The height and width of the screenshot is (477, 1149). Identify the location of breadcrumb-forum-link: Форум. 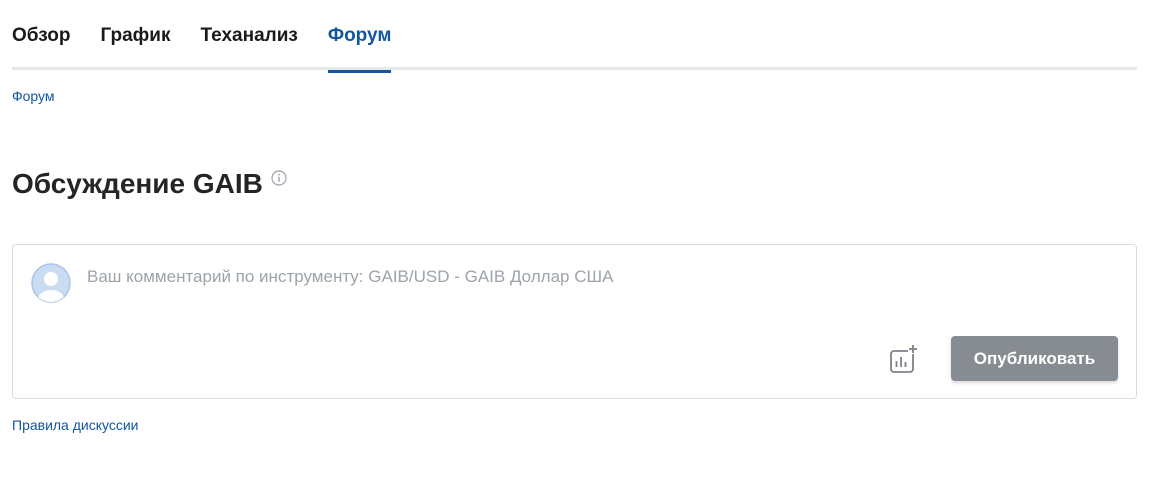
(33, 96).